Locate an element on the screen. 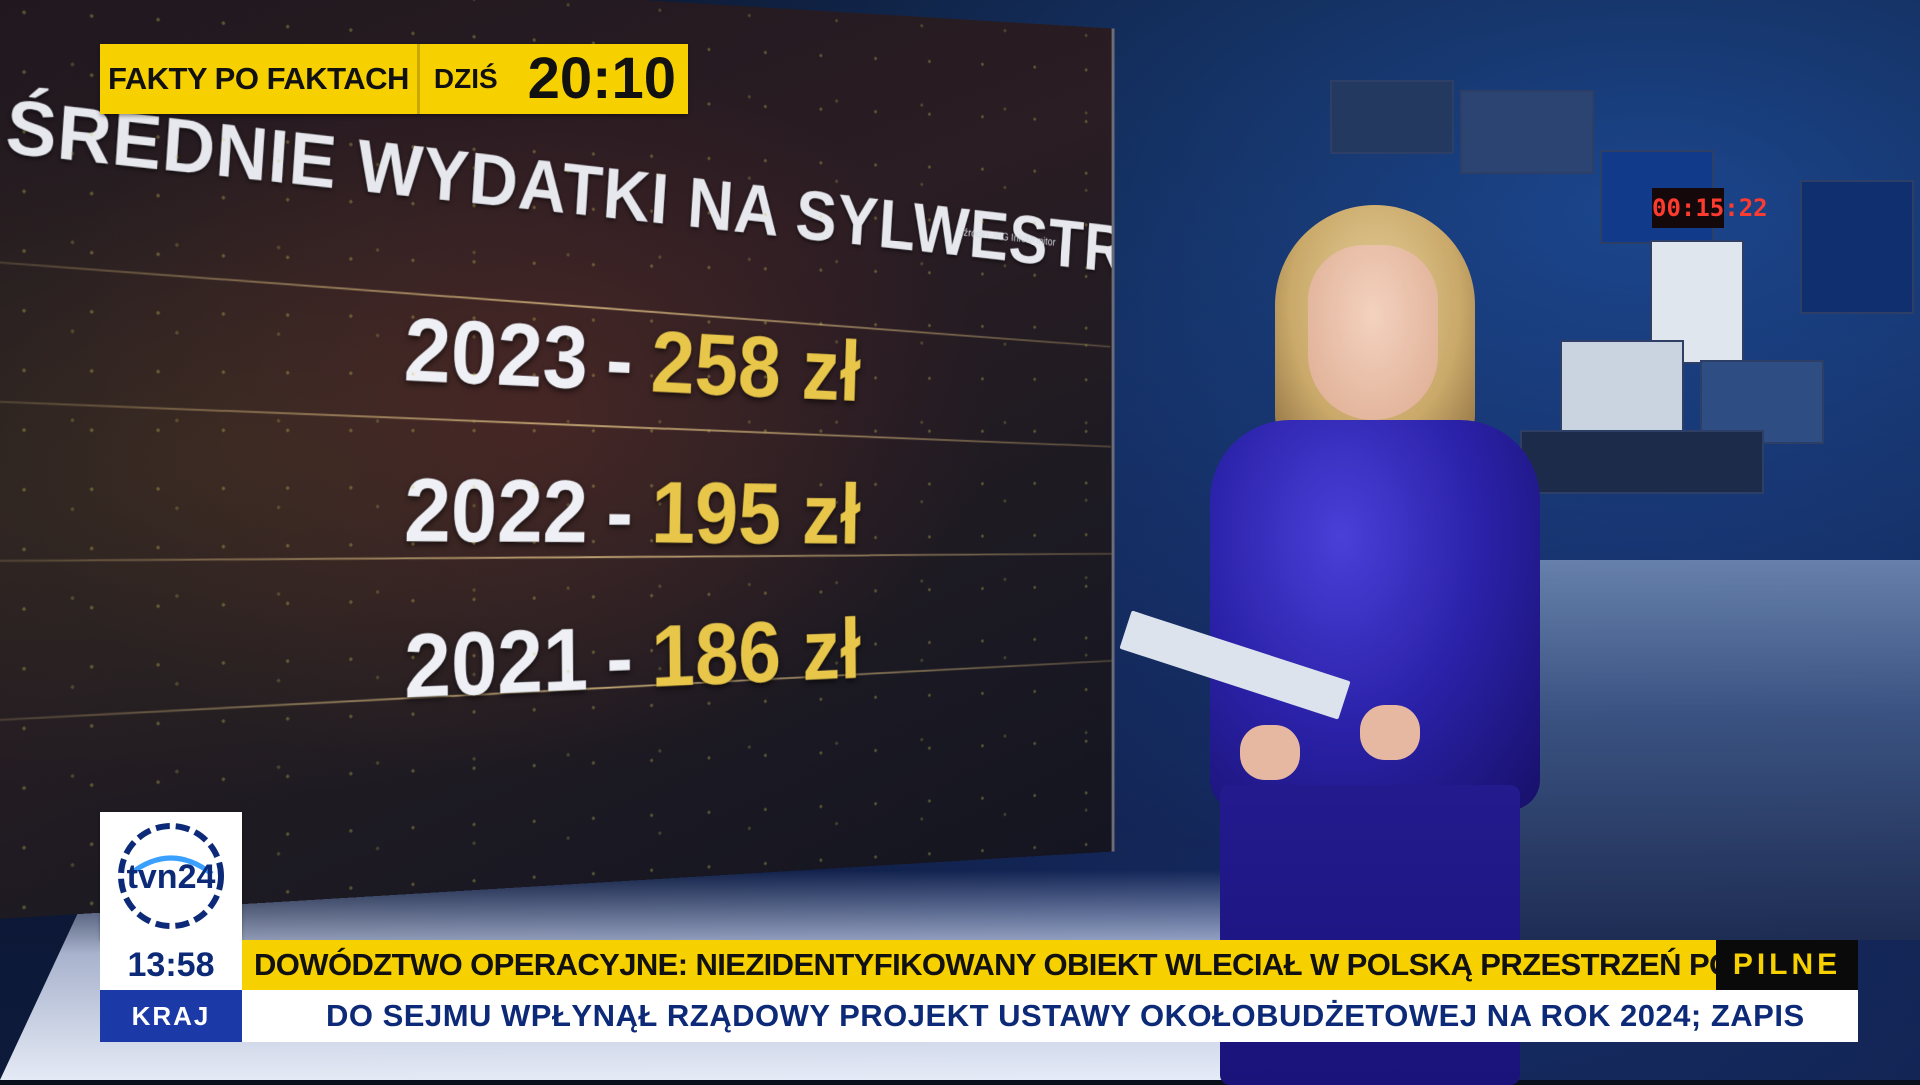 The height and width of the screenshot is (1085, 1920). graphic-row: 2021-186 zł is located at coordinates (632, 659).